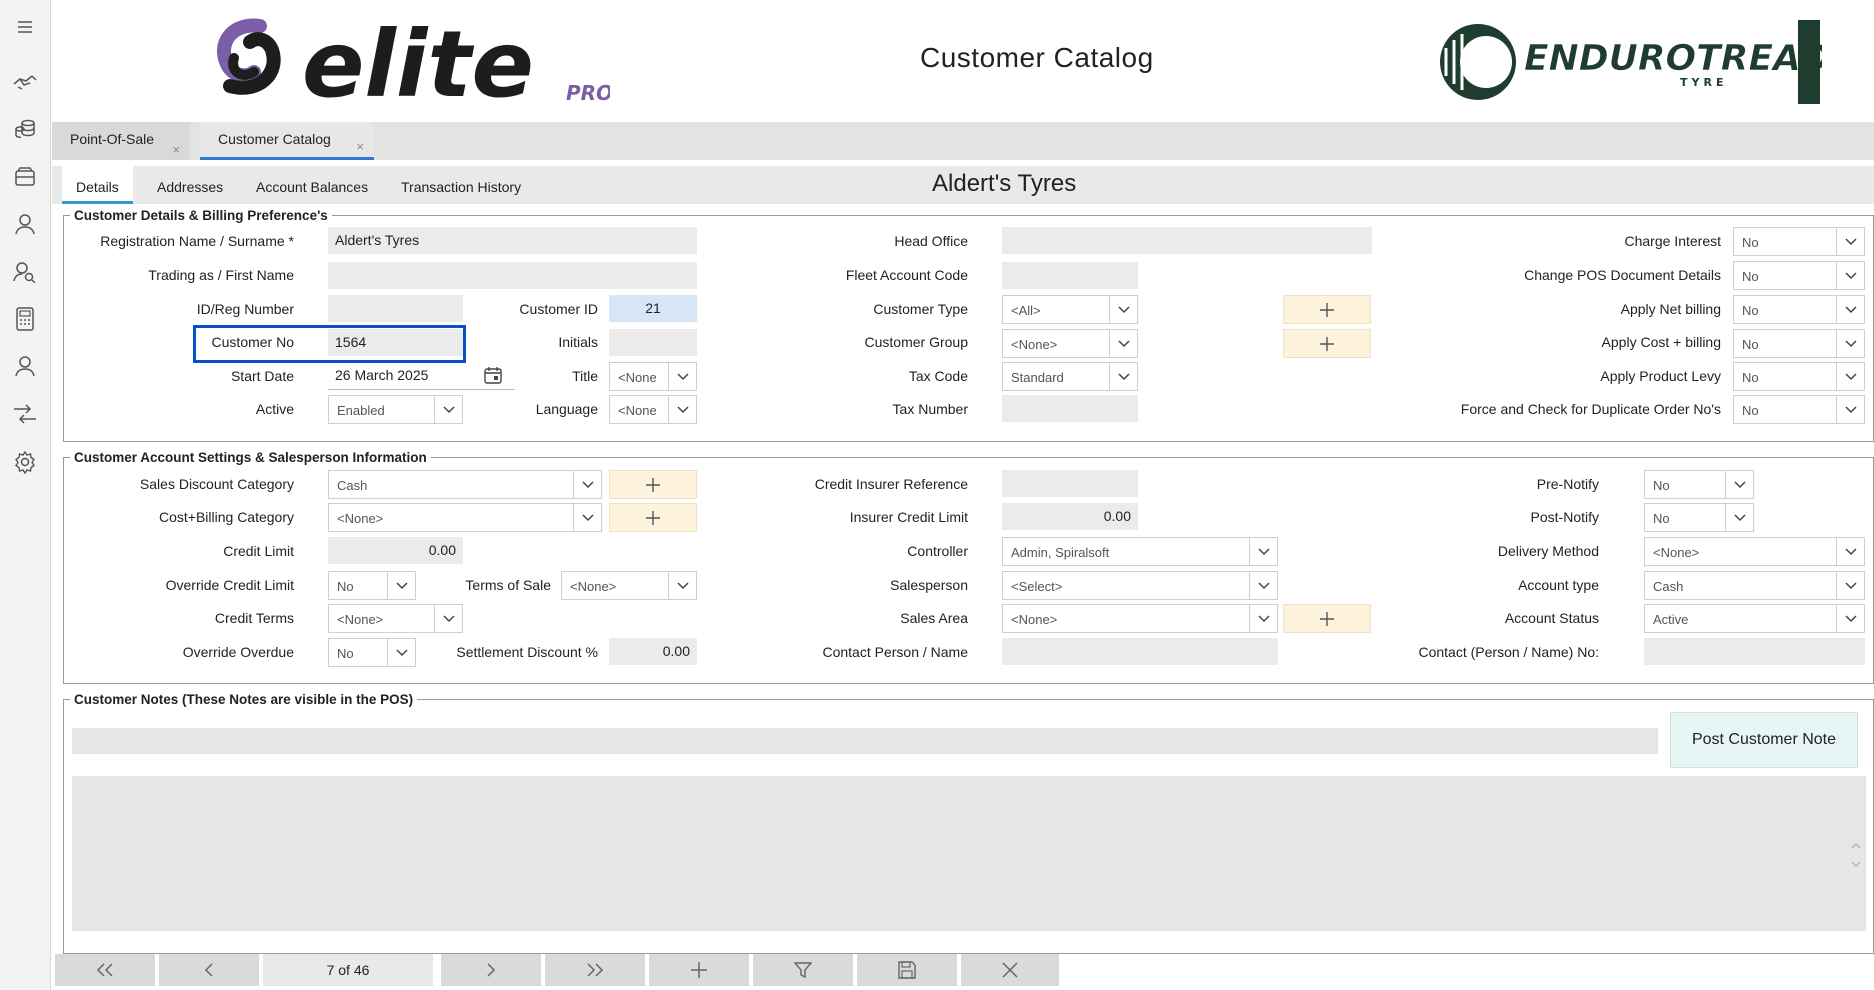 Image resolution: width=1874 pixels, height=990 pixels. I want to click on credit-limit-field: 0.00, so click(395, 550).